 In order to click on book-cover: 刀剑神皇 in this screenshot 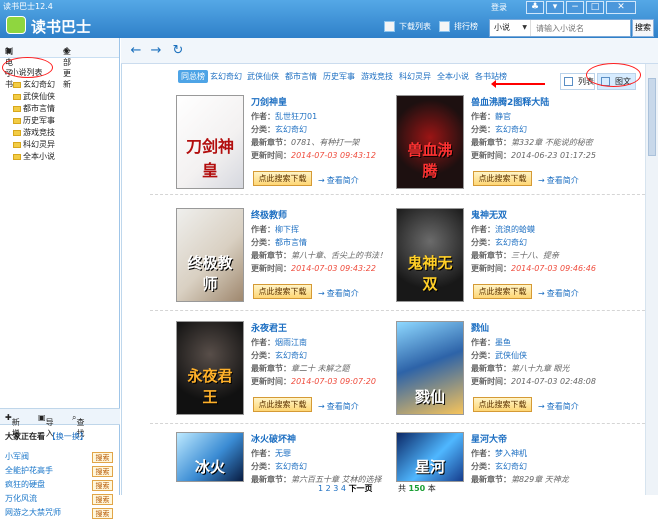, I will do `click(210, 142)`.